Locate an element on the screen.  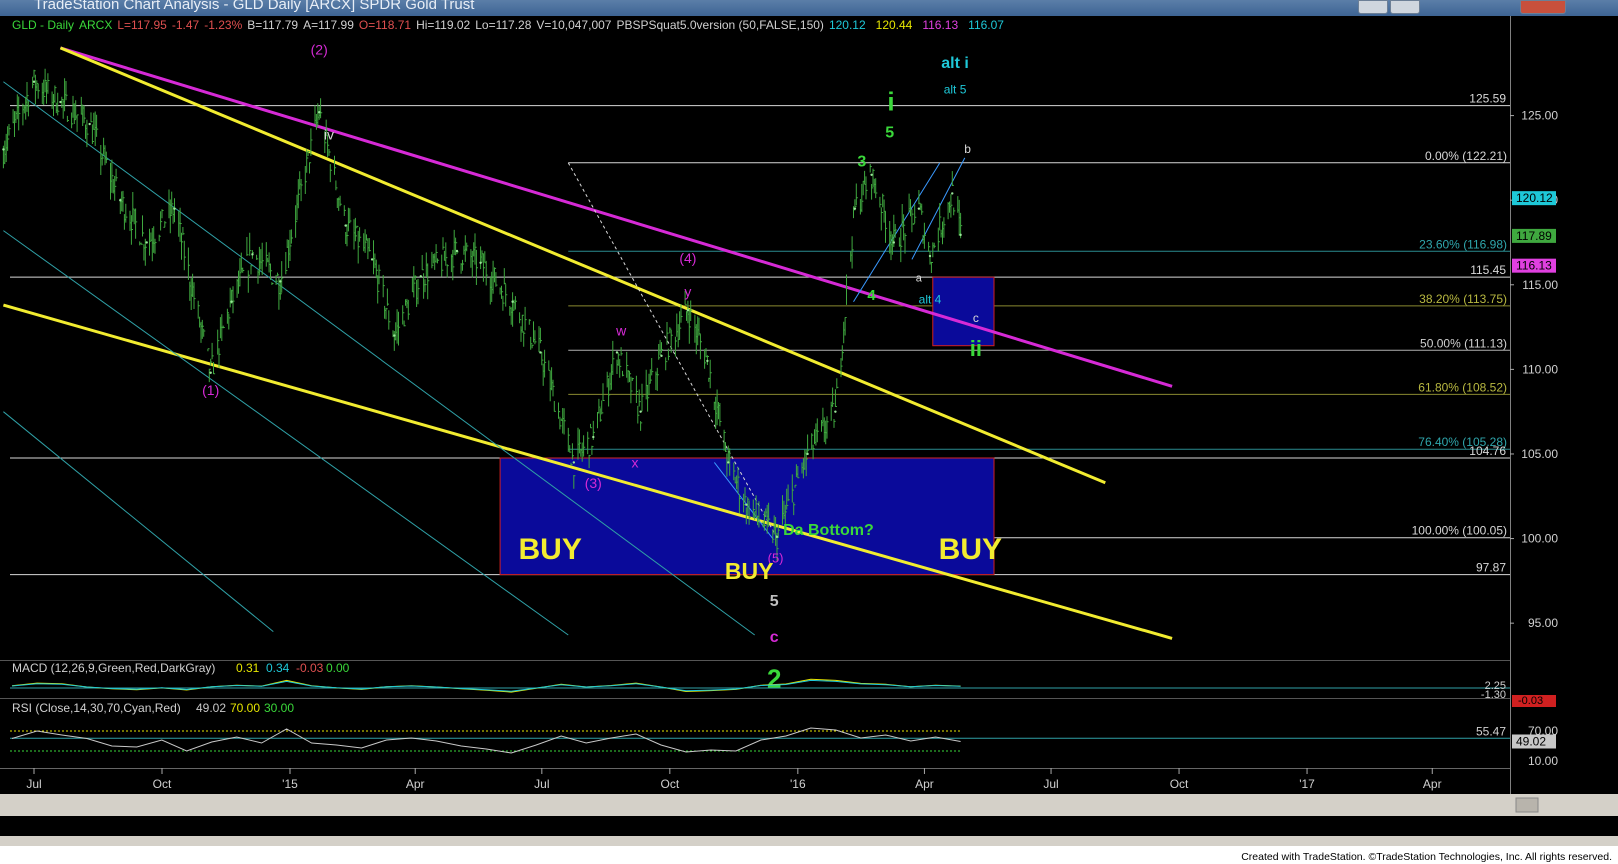
fib-label: 38.20% (113.75) is located at coordinates (1463, 299).